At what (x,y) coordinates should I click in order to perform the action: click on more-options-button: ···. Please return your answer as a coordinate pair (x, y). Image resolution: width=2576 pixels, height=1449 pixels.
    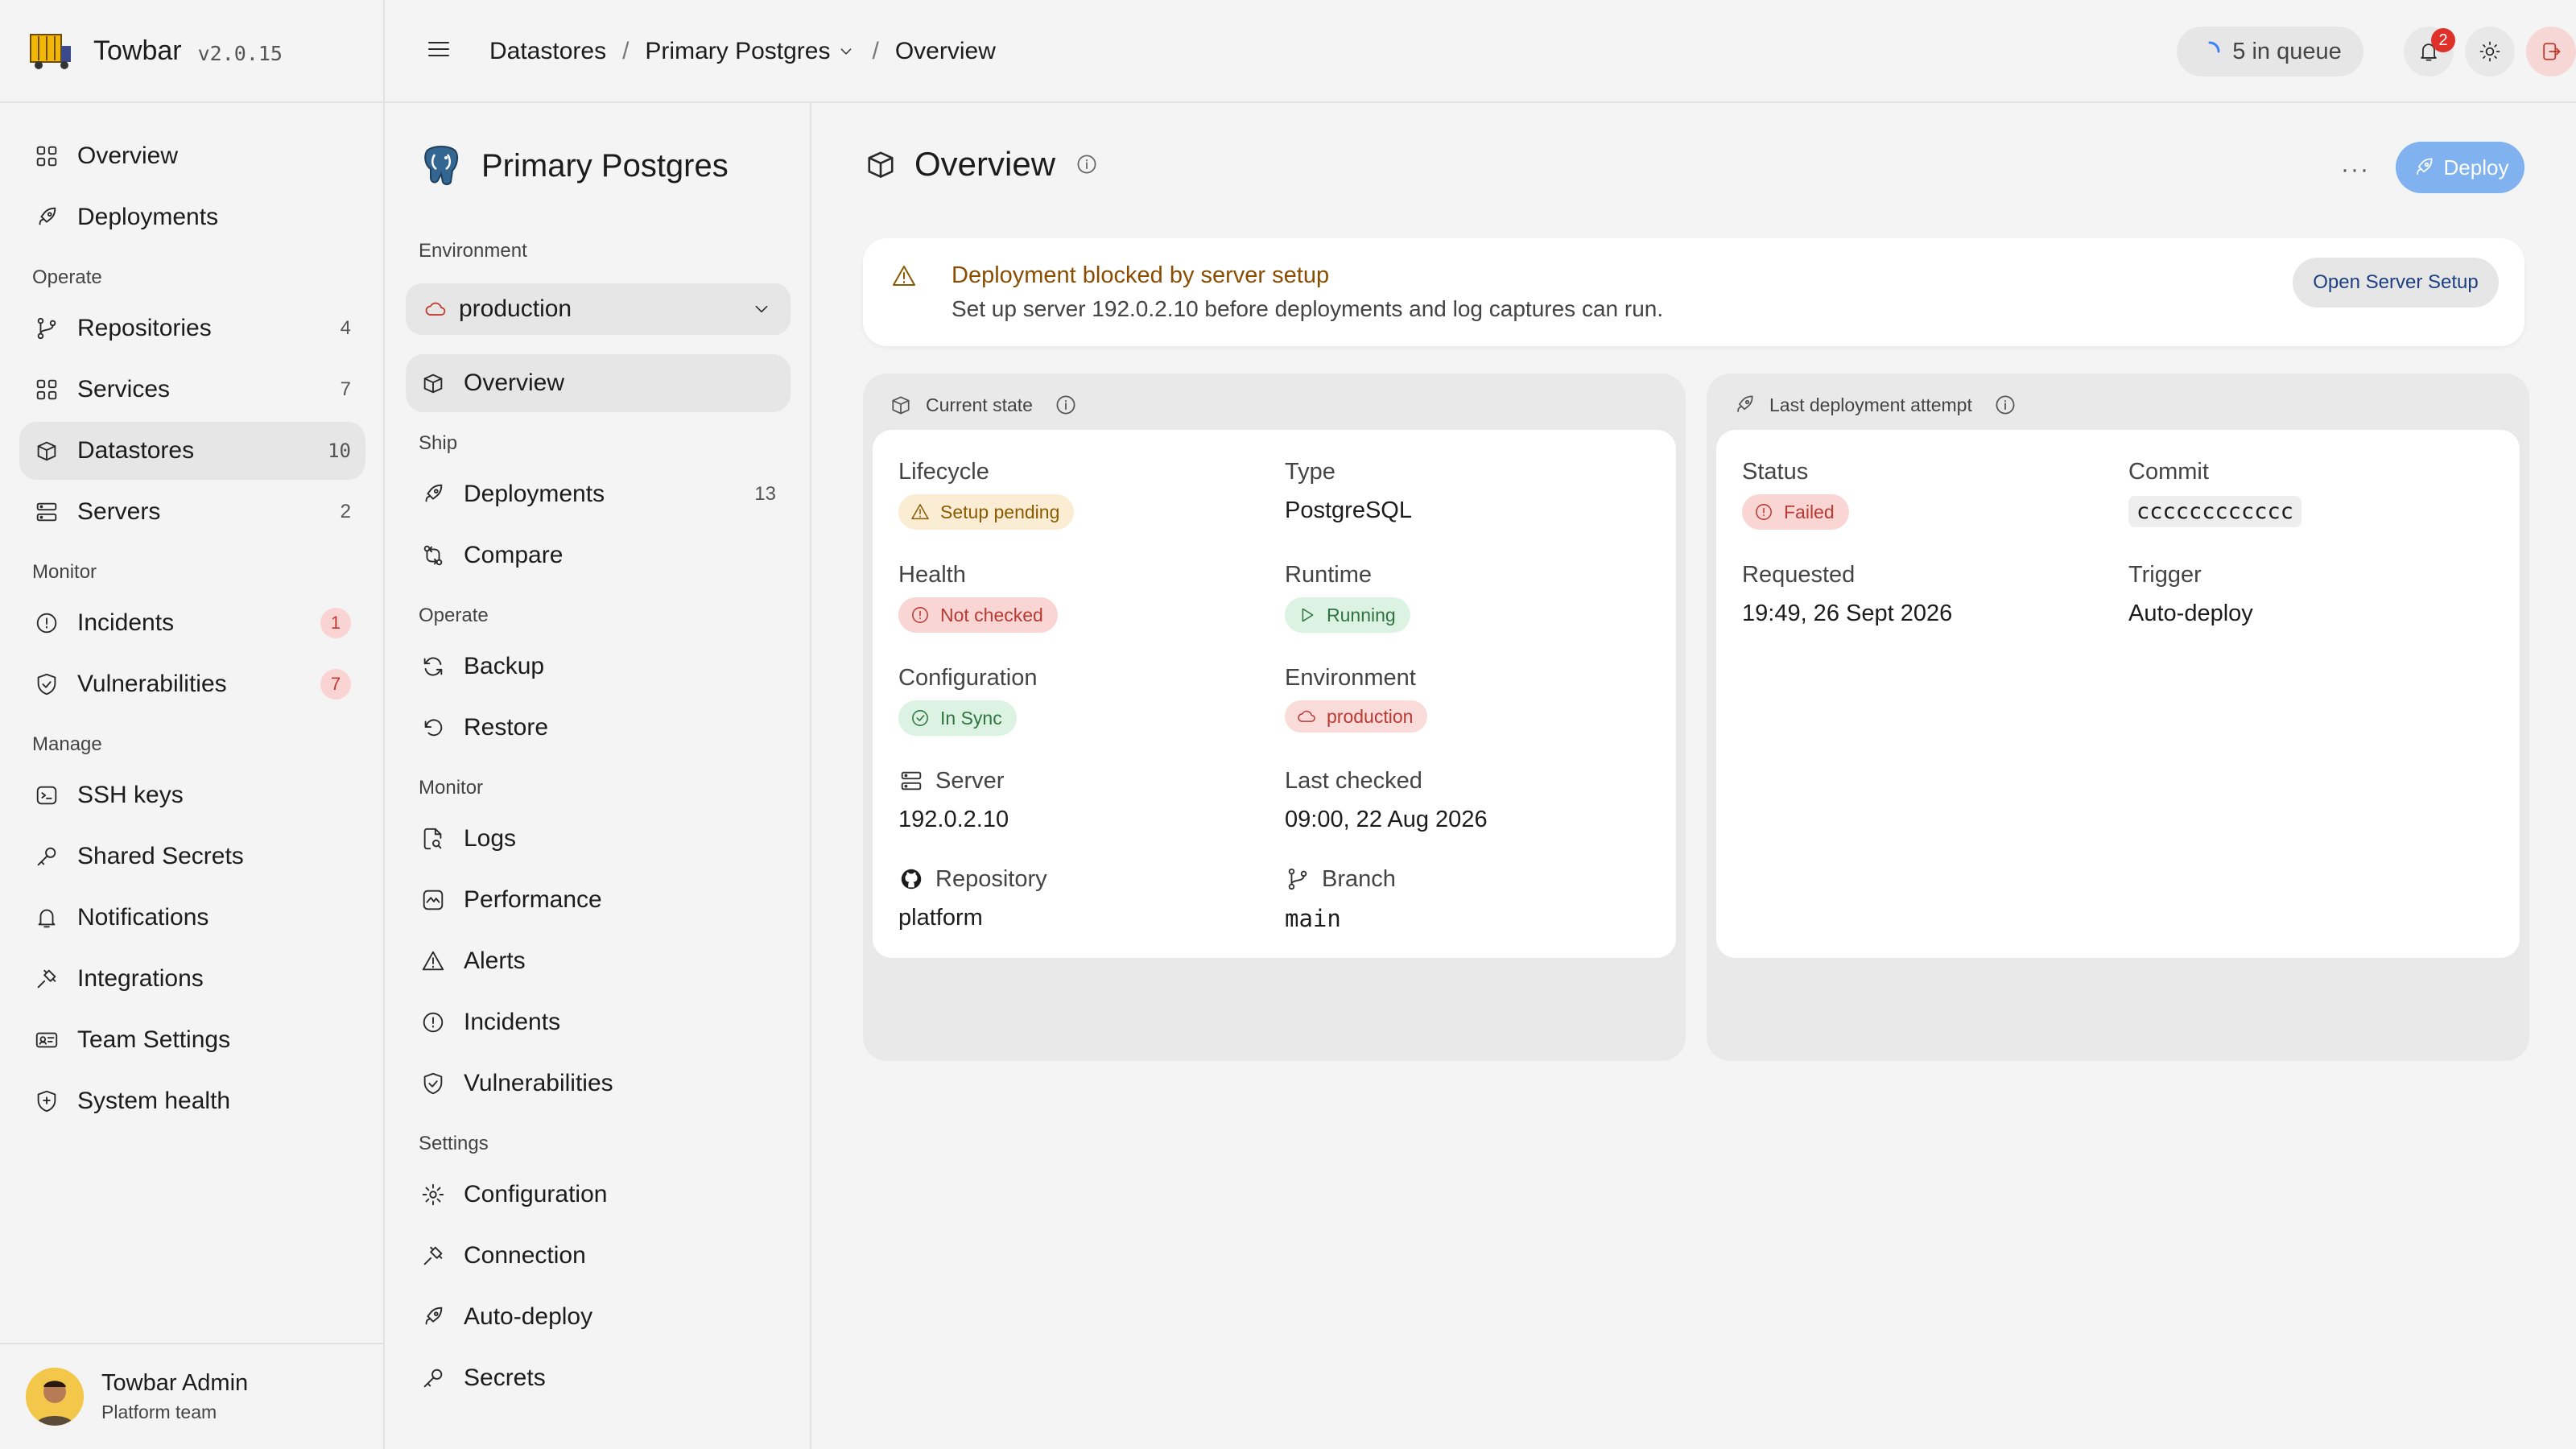
    Looking at the image, I should click on (2355, 170).